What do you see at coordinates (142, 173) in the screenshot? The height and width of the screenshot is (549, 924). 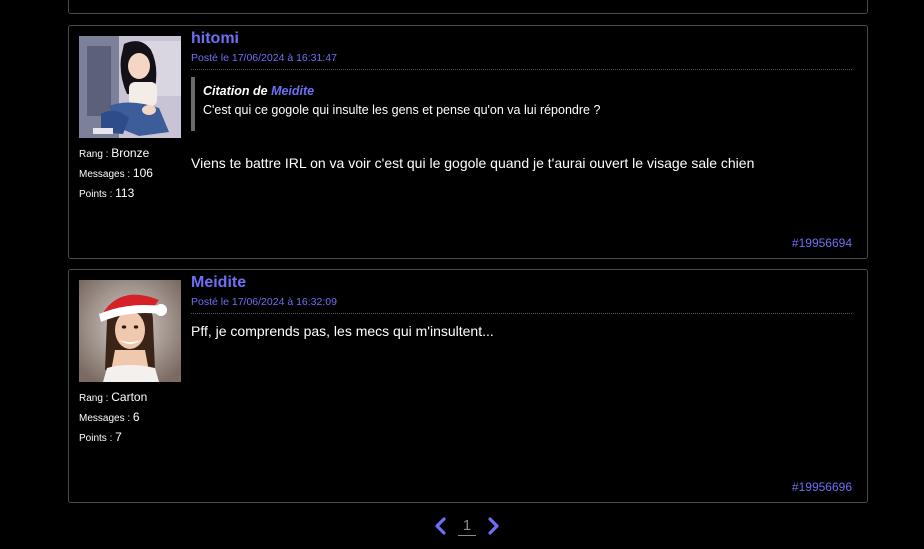 I see `messages-value: 106` at bounding box center [142, 173].